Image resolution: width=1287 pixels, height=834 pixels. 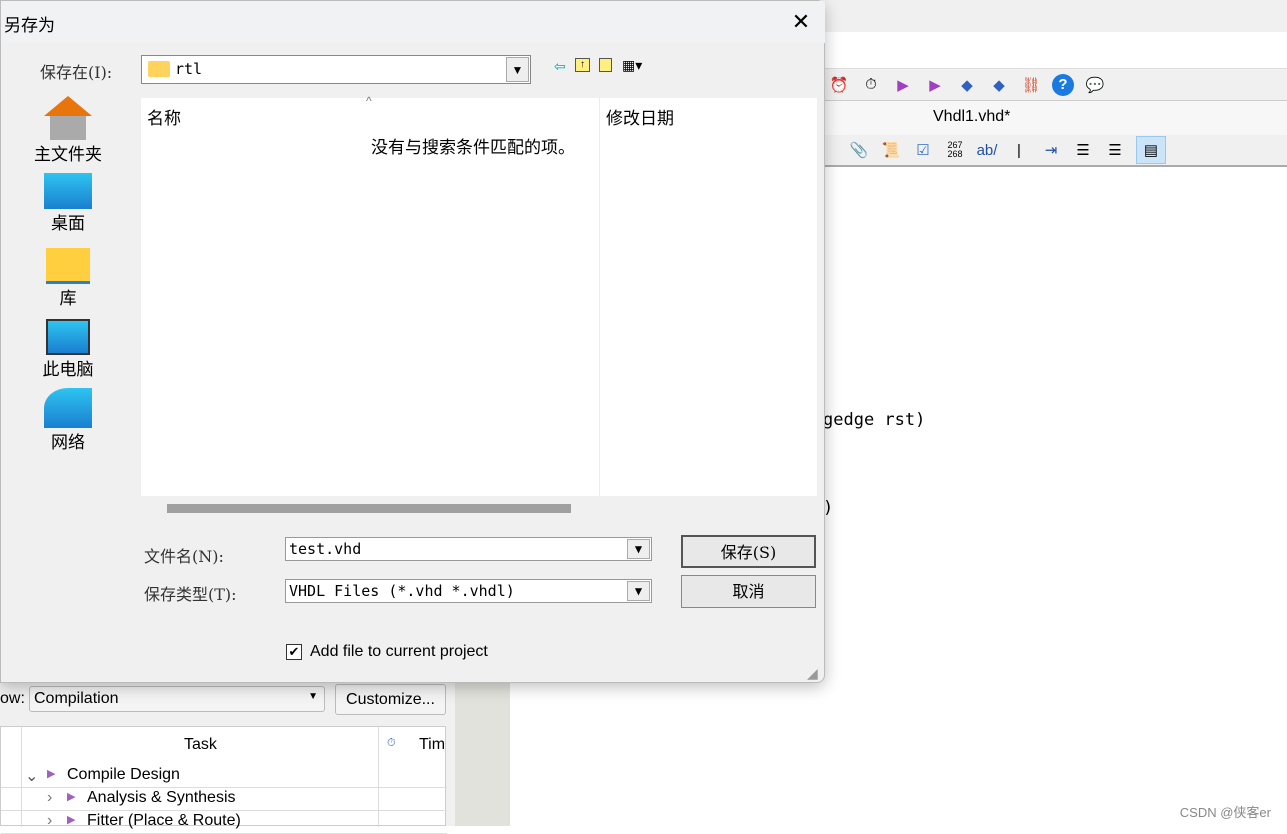 What do you see at coordinates (1053, 117) in the screenshot?
I see `editor-tab-bar: Vhdl1.vhd*` at bounding box center [1053, 117].